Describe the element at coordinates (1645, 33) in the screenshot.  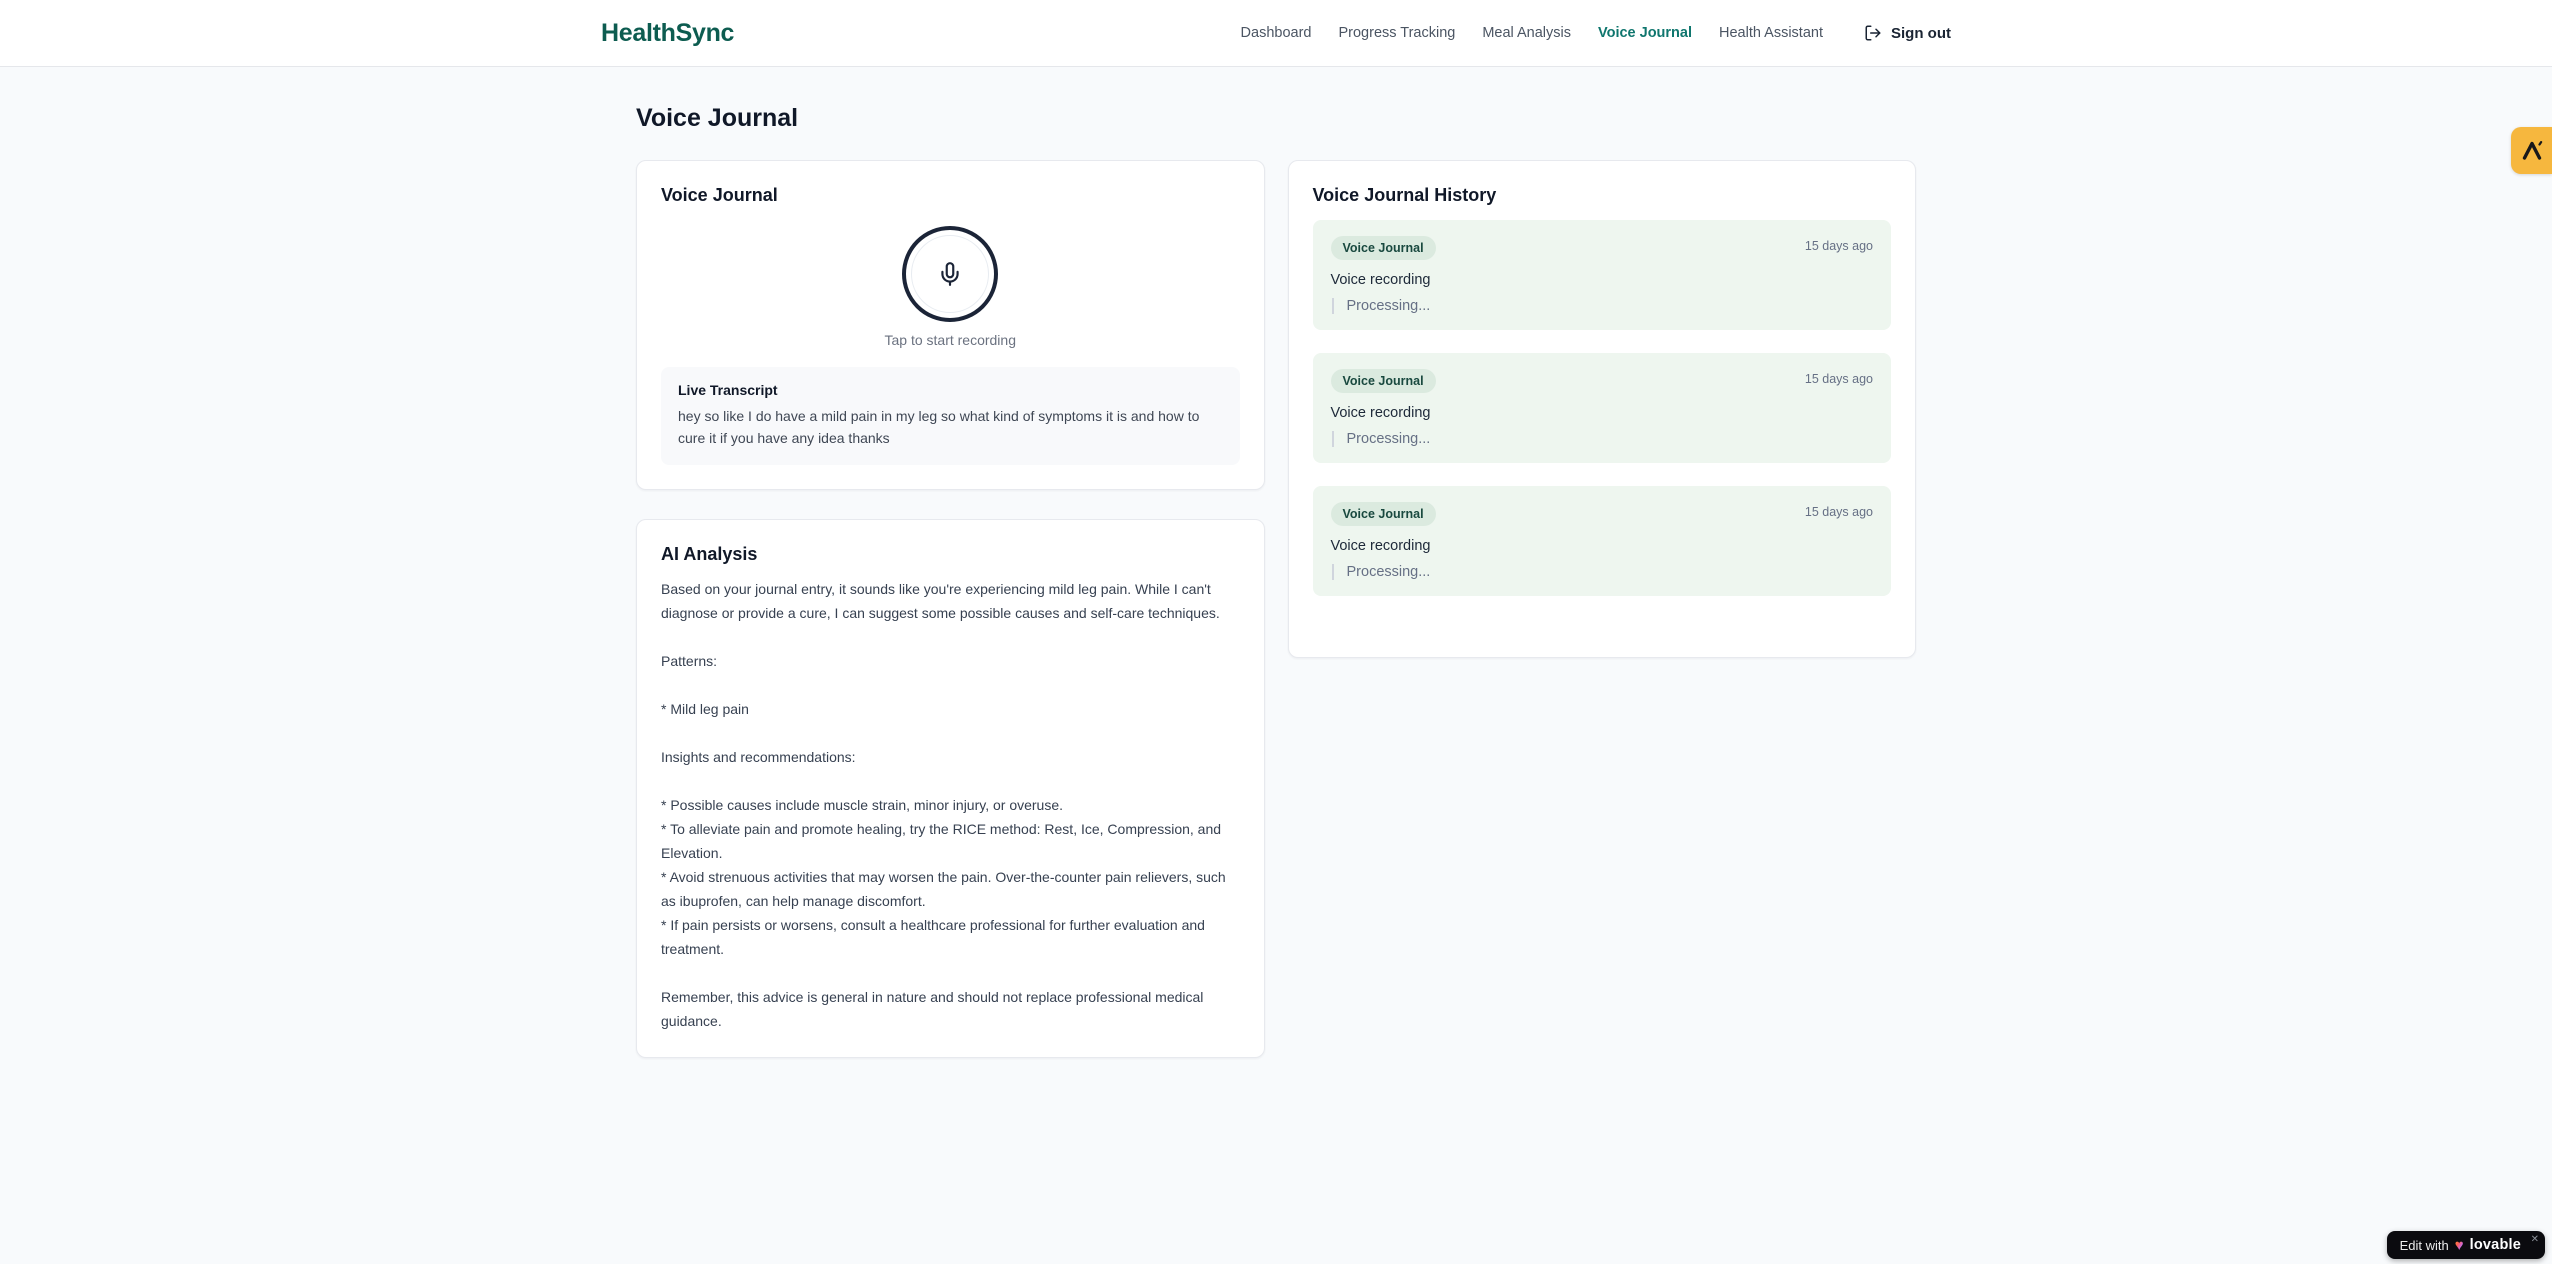
I see `nav-item-voice-journal: Voice Journal` at that location.